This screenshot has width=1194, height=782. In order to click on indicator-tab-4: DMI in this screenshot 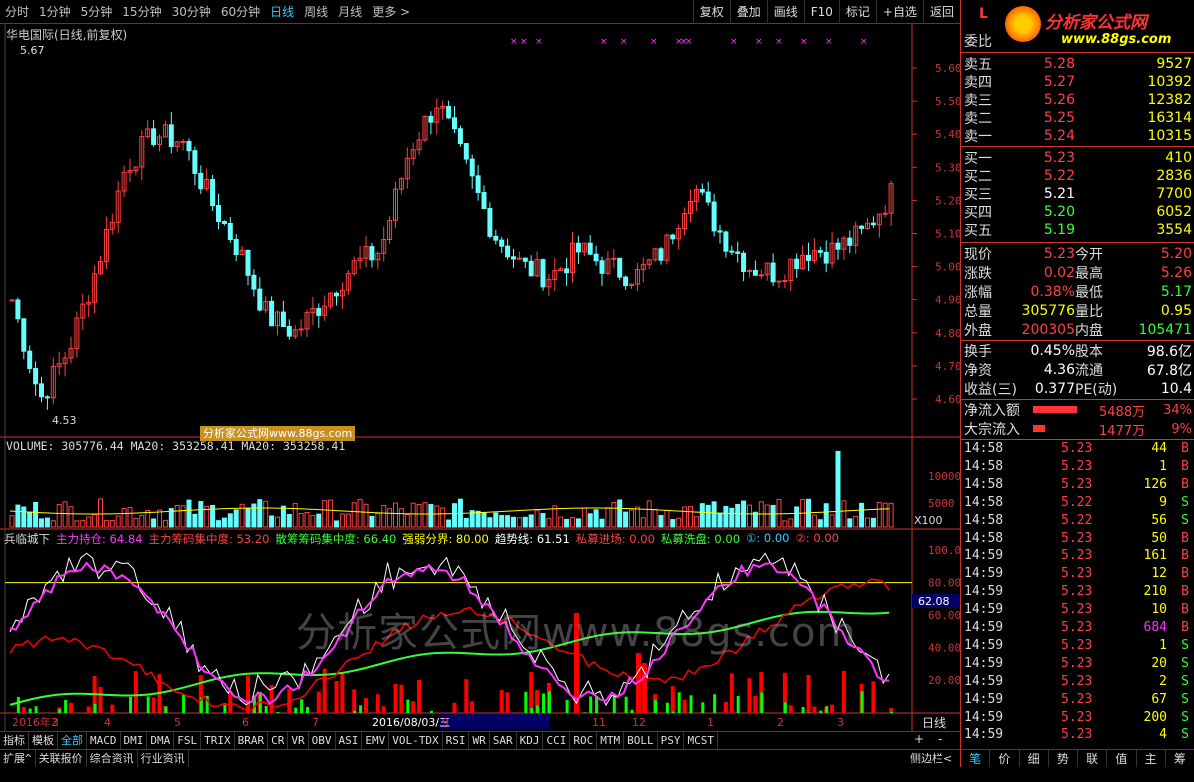, I will do `click(134, 740)`.